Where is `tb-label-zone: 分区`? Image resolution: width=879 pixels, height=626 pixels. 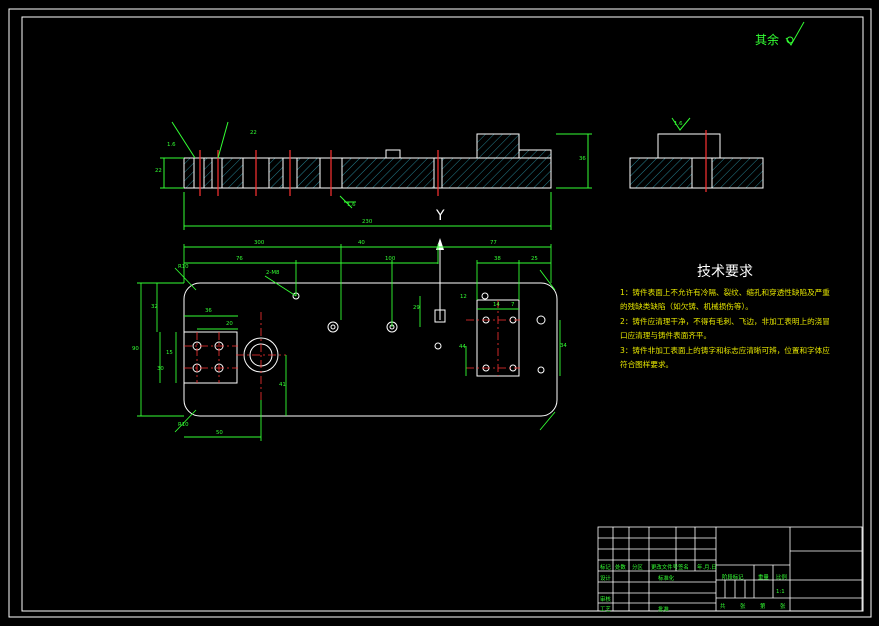 tb-label-zone: 分区 is located at coordinates (637, 568).